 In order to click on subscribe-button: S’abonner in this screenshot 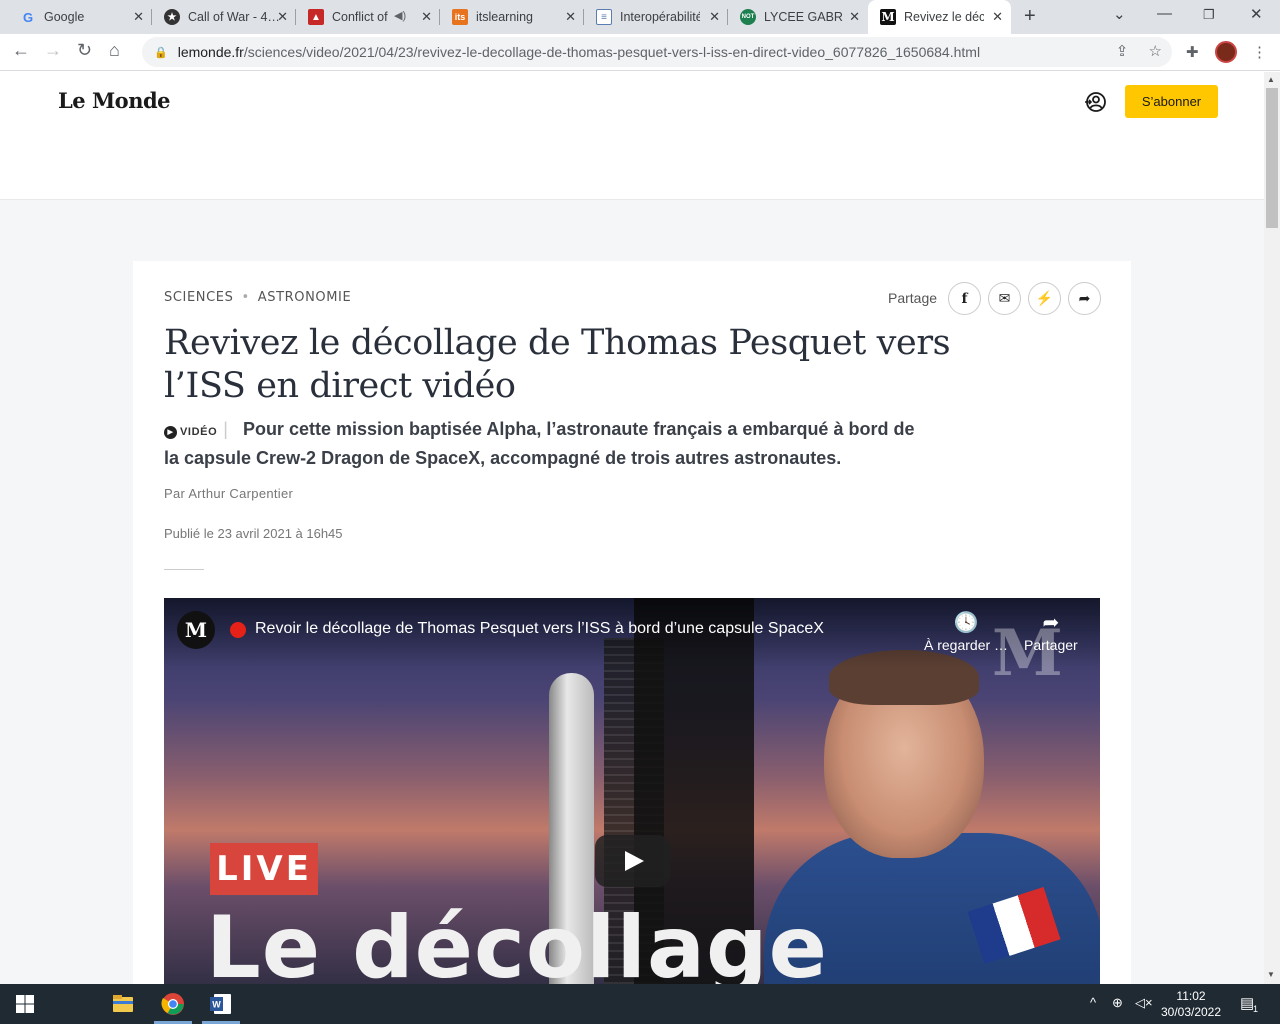, I will do `click(1171, 101)`.